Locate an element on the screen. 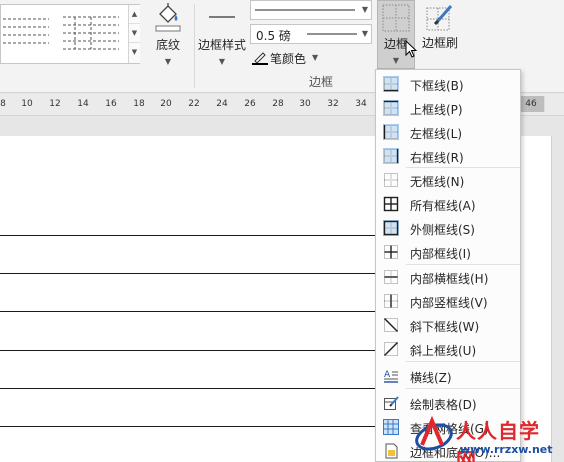  ruler-tick-label: 30 is located at coordinates (305, 104).